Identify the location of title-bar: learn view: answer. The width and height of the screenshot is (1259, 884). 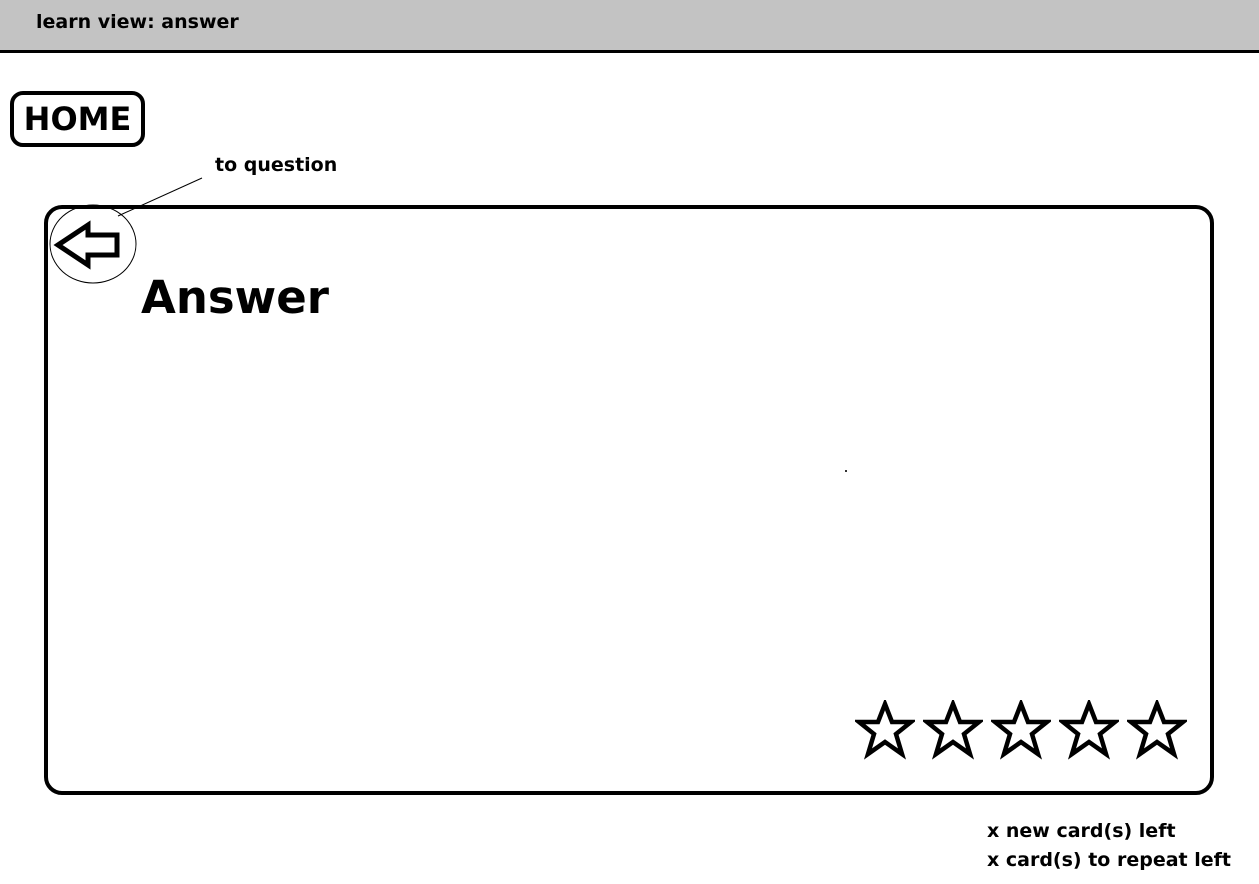
(629, 26).